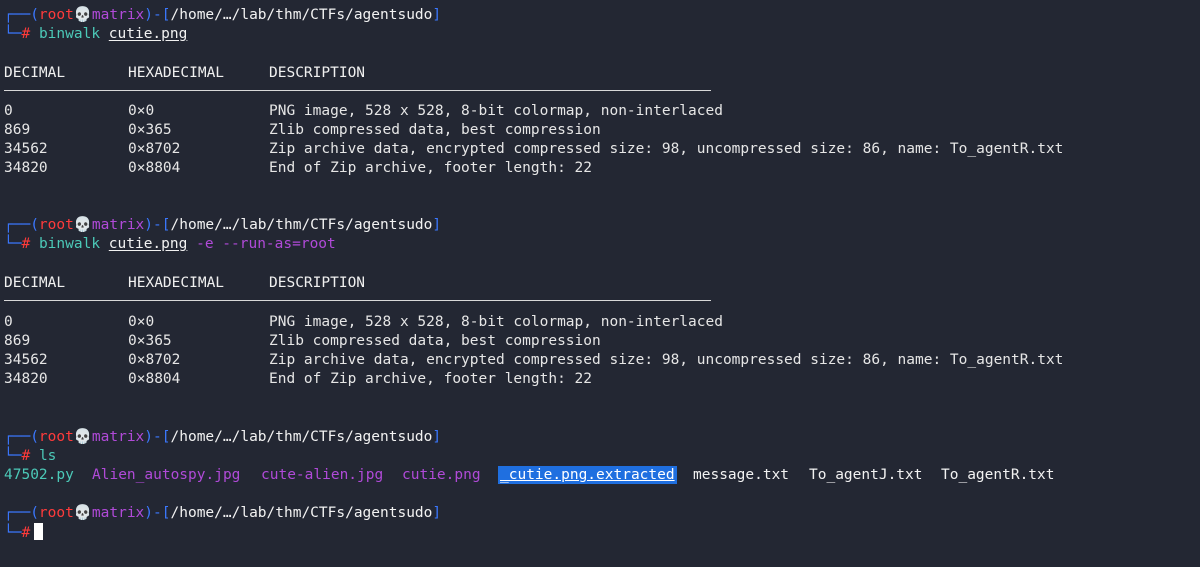 The height and width of the screenshot is (567, 1200). Describe the element at coordinates (170, 244) in the screenshot. I see `command-line: └─# binwalk cutie.png -e --run-as=root` at that location.